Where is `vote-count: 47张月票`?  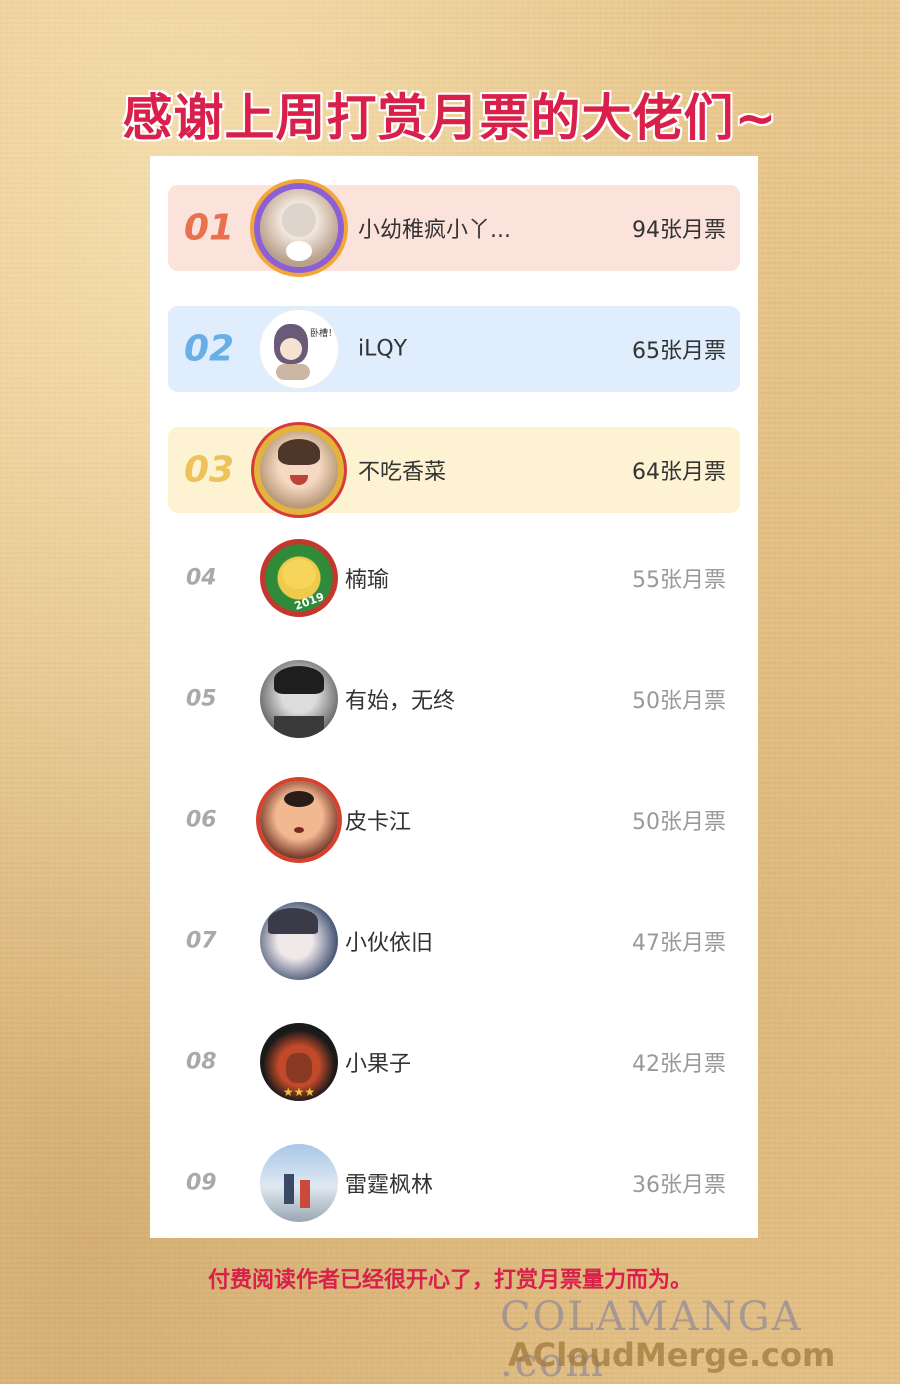
vote-count: 47张月票 is located at coordinates (679, 943).